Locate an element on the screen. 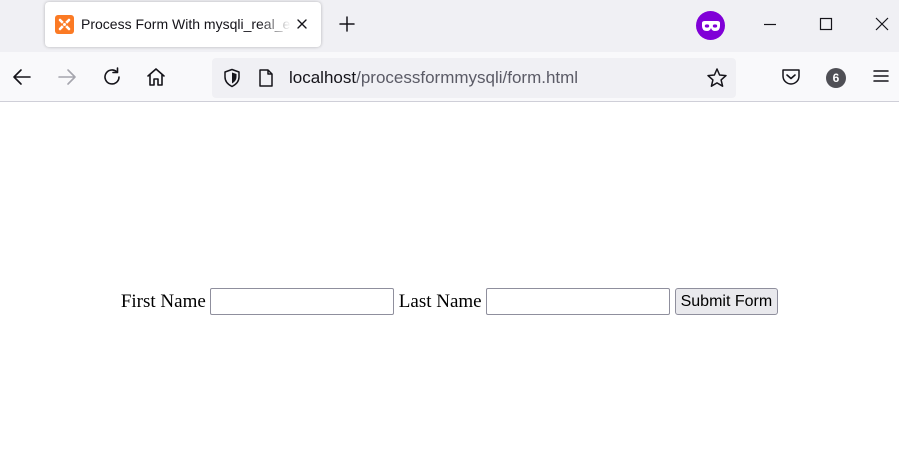  address-bar: localhost/processformmysqli/form.html is located at coordinates (474, 78).